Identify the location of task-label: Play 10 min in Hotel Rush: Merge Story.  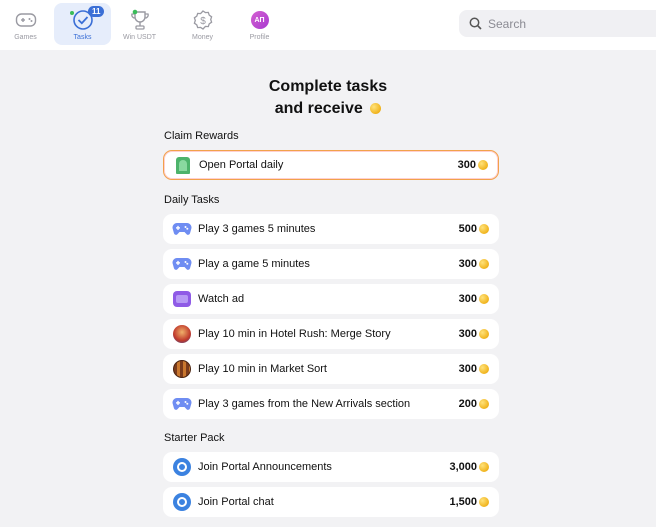
(294, 334).